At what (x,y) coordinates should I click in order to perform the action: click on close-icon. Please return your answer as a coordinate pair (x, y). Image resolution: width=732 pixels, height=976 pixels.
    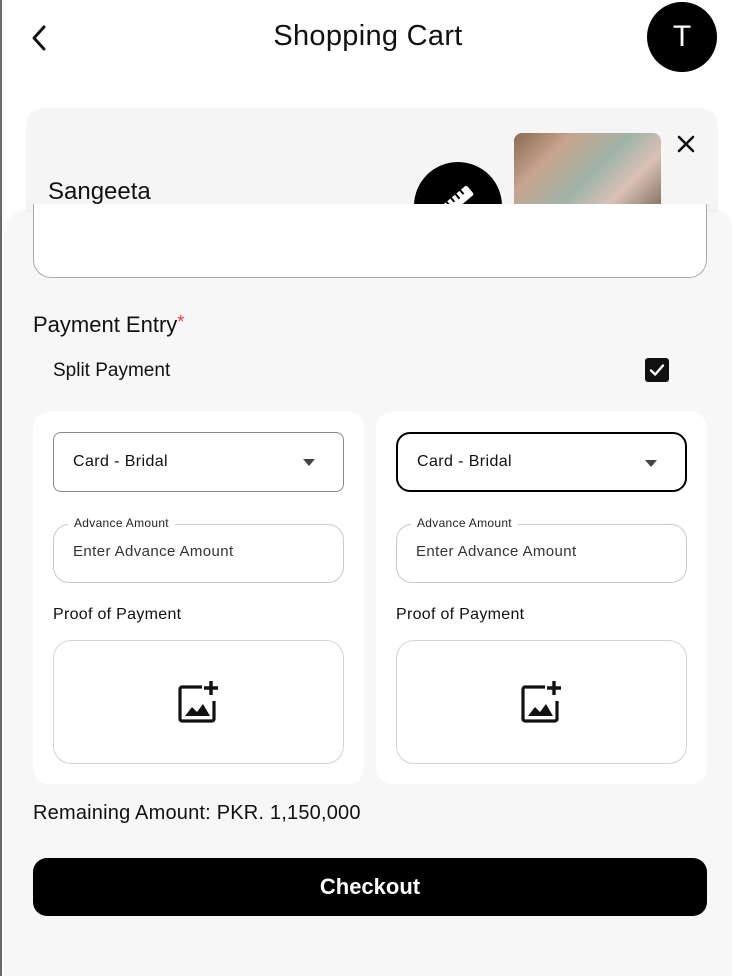
    Looking at the image, I should click on (686, 144).